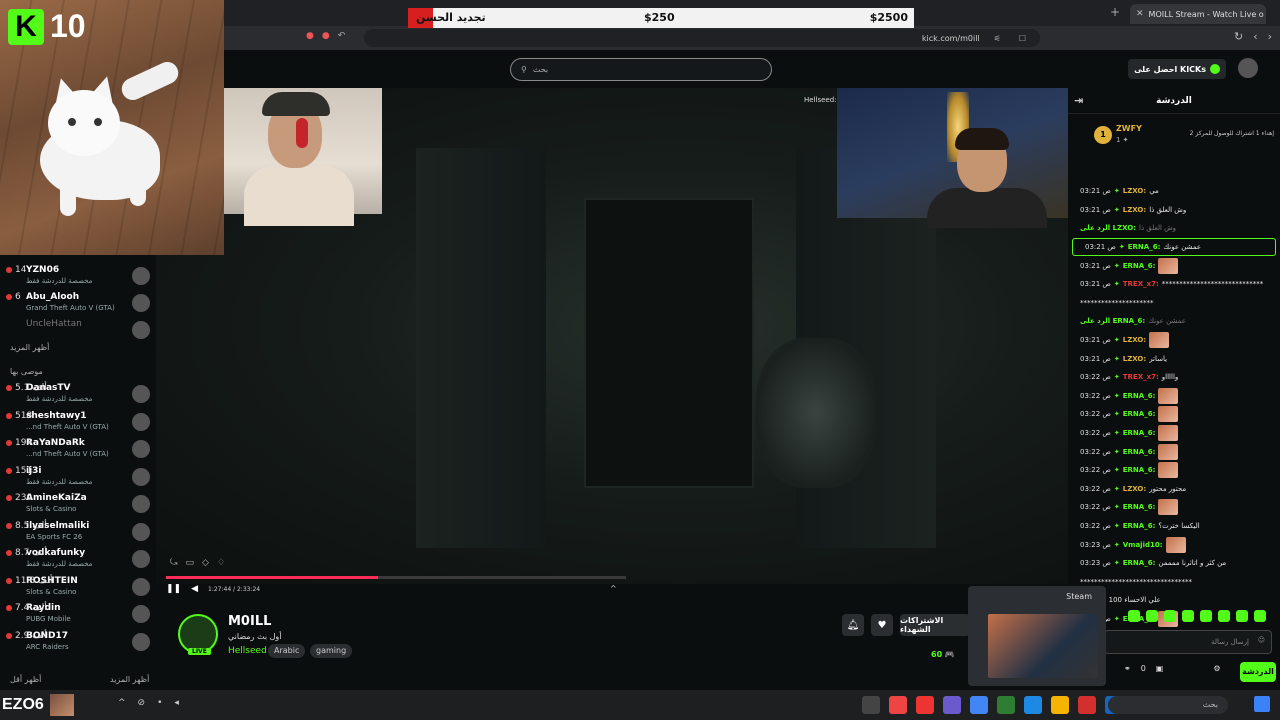 The image size is (1280, 720). Describe the element at coordinates (898, 705) in the screenshot. I see `brave-icon` at that location.